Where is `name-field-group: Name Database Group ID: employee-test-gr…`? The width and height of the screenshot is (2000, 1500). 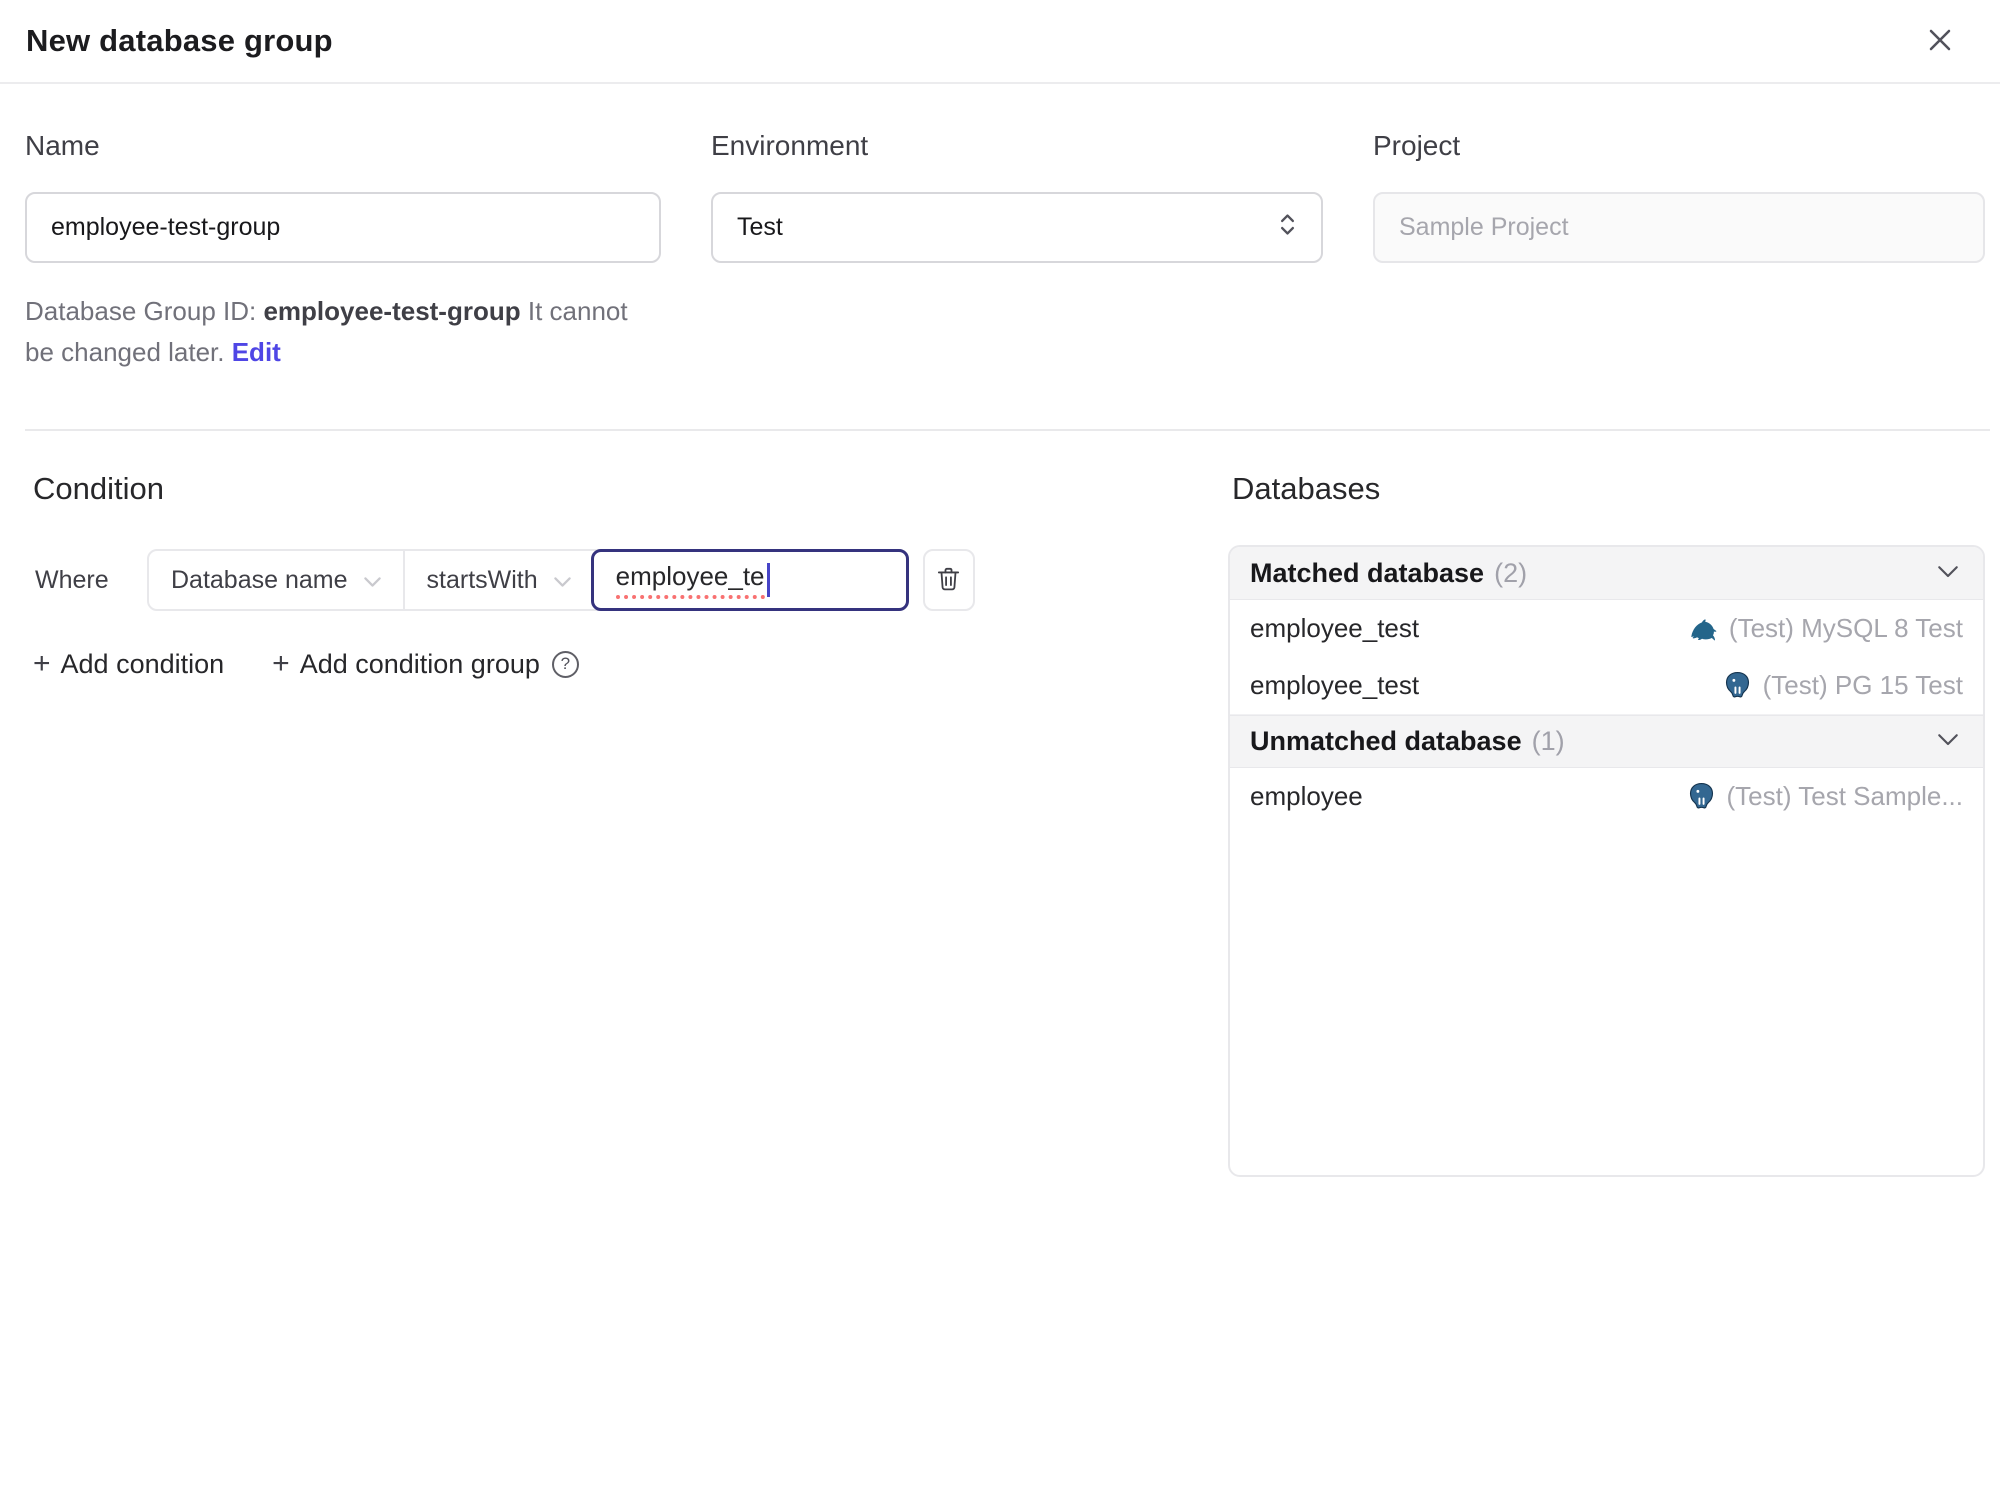 name-field-group: Name Database Group ID: employee-test-gr… is located at coordinates (343, 251).